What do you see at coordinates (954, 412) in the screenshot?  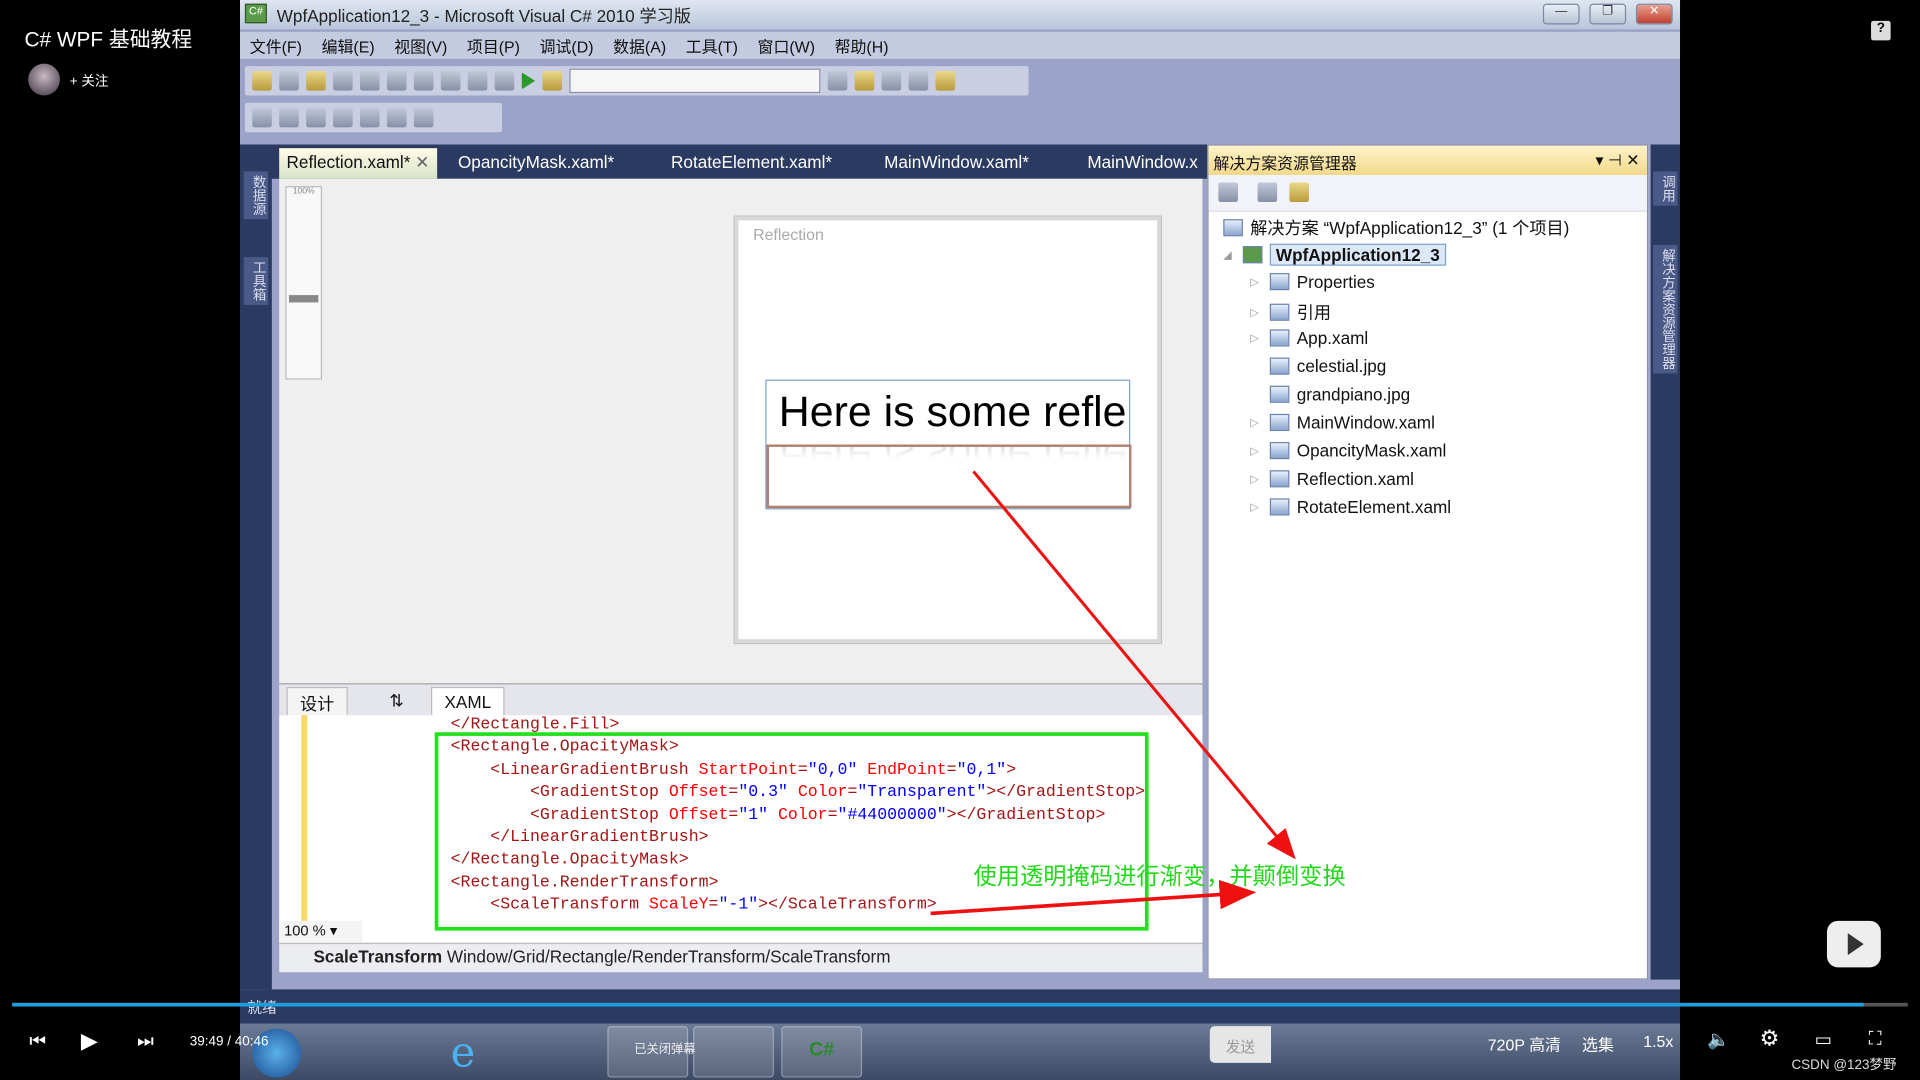 I see `sample-textblock: Here is some refle` at bounding box center [954, 412].